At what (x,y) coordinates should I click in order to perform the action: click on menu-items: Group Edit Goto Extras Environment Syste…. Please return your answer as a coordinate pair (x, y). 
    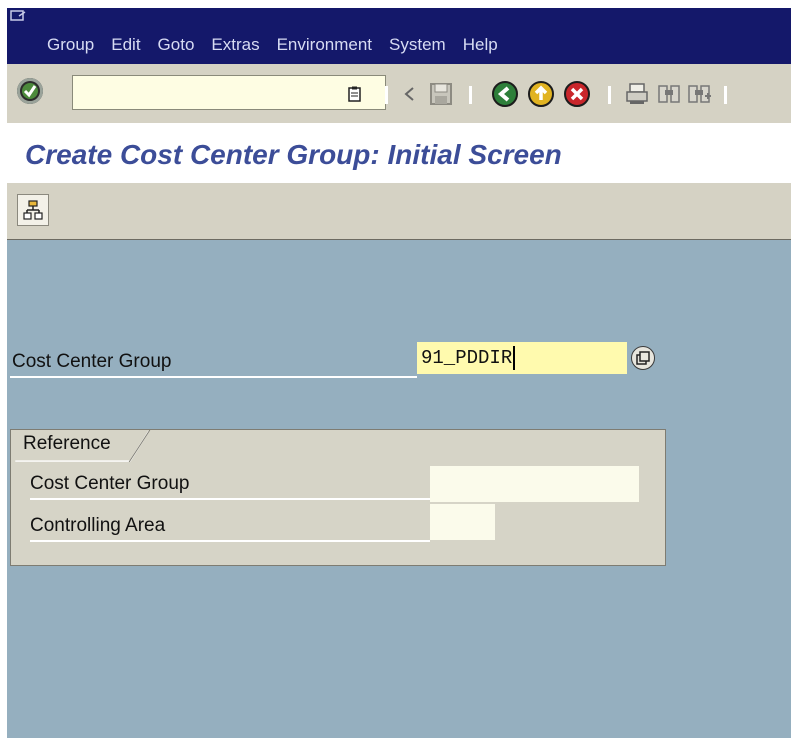
    Looking at the image, I should click on (281, 45).